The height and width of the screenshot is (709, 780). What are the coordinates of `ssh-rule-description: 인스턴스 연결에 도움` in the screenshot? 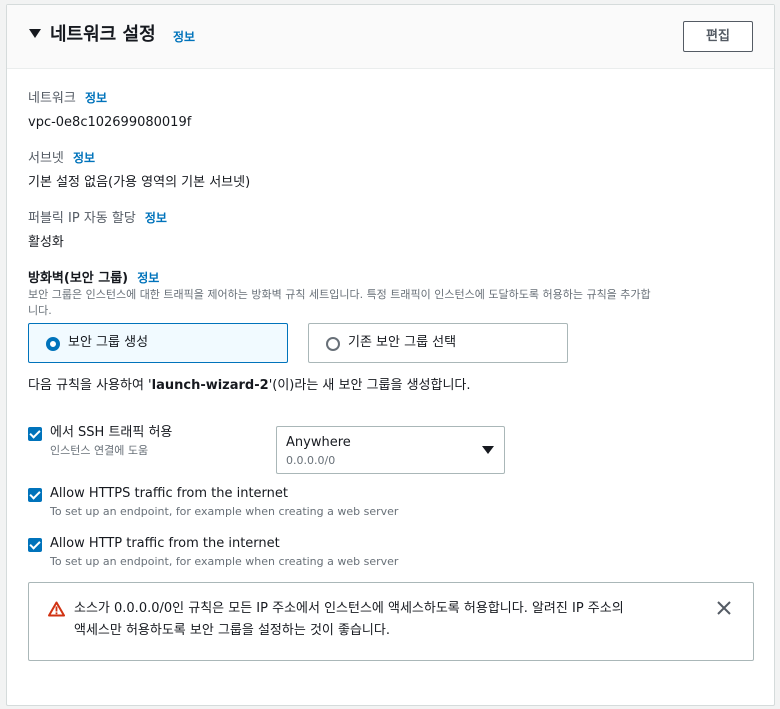 It's located at (99, 450).